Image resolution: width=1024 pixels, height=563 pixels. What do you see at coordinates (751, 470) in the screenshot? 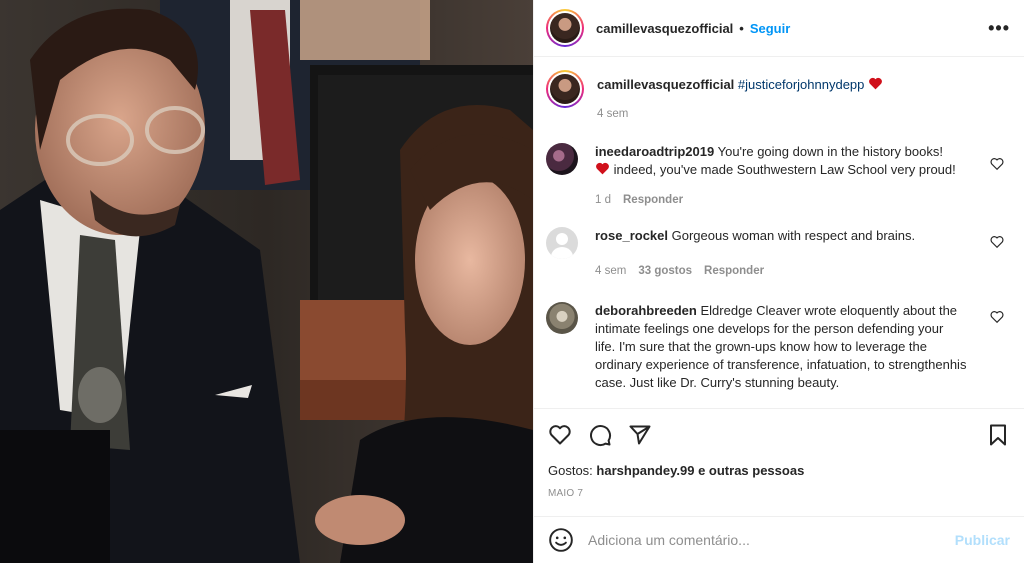
I see `likes-others-link: e outras pessoas` at bounding box center [751, 470].